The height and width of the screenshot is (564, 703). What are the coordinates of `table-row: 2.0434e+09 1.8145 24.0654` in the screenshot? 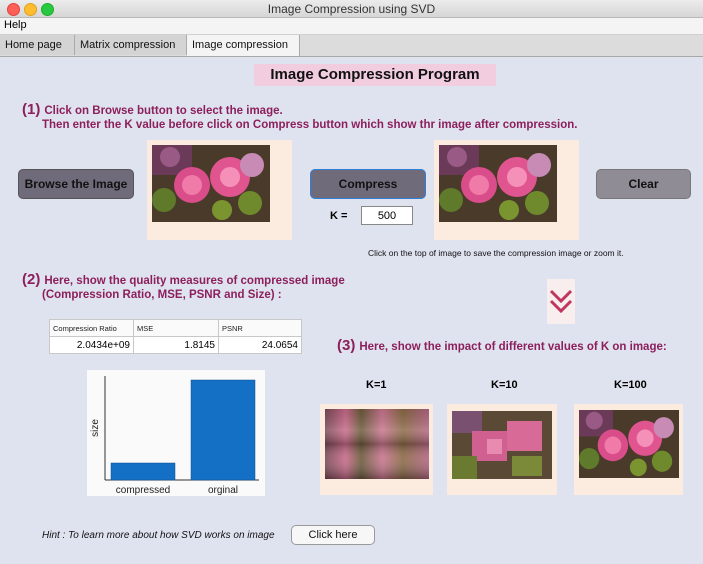 It's located at (175, 345).